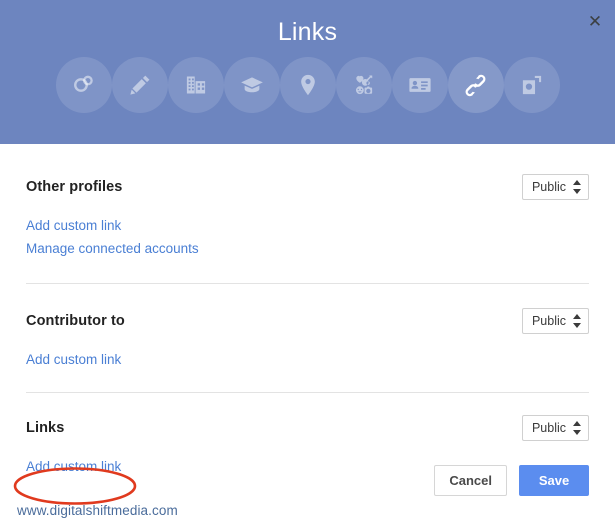 Image resolution: width=615 pixels, height=526 pixels. Describe the element at coordinates (307, 428) in the screenshot. I see `section-header: Links Public` at that location.